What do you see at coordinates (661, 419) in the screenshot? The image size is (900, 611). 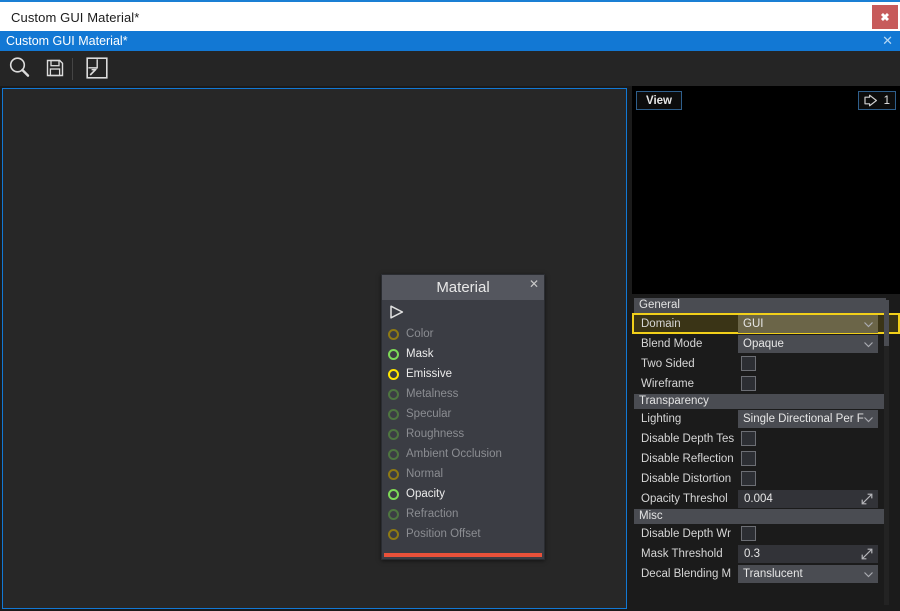 I see `property-label: Lighting` at bounding box center [661, 419].